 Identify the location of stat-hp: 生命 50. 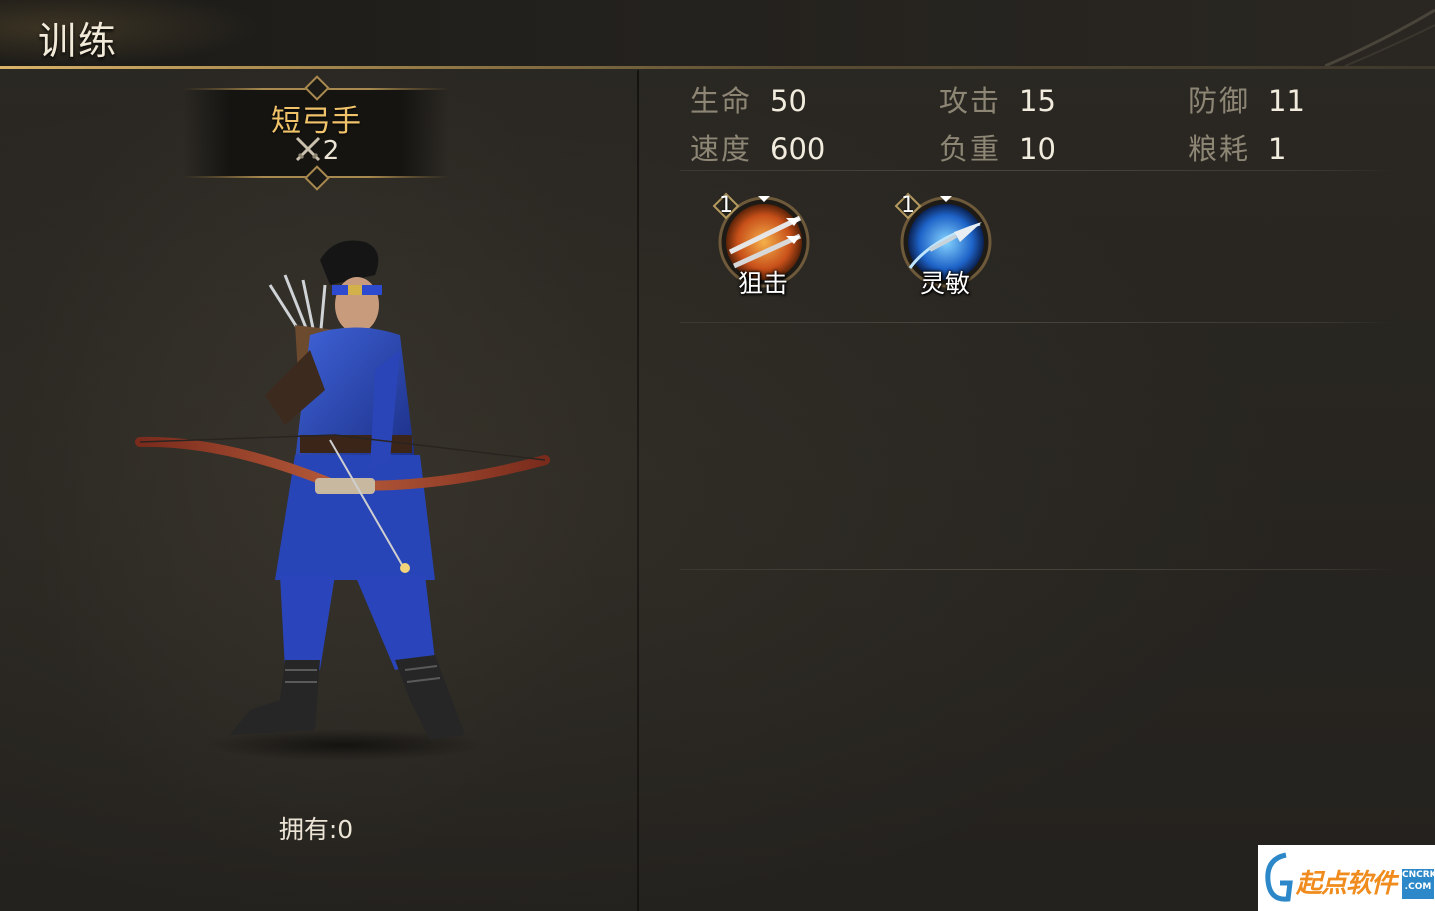
(748, 99).